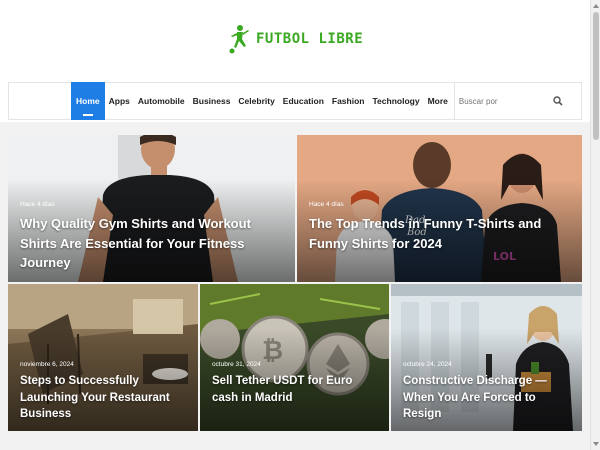 Image resolution: width=600 pixels, height=450 pixels. I want to click on nav-item-business: Business, so click(212, 101).